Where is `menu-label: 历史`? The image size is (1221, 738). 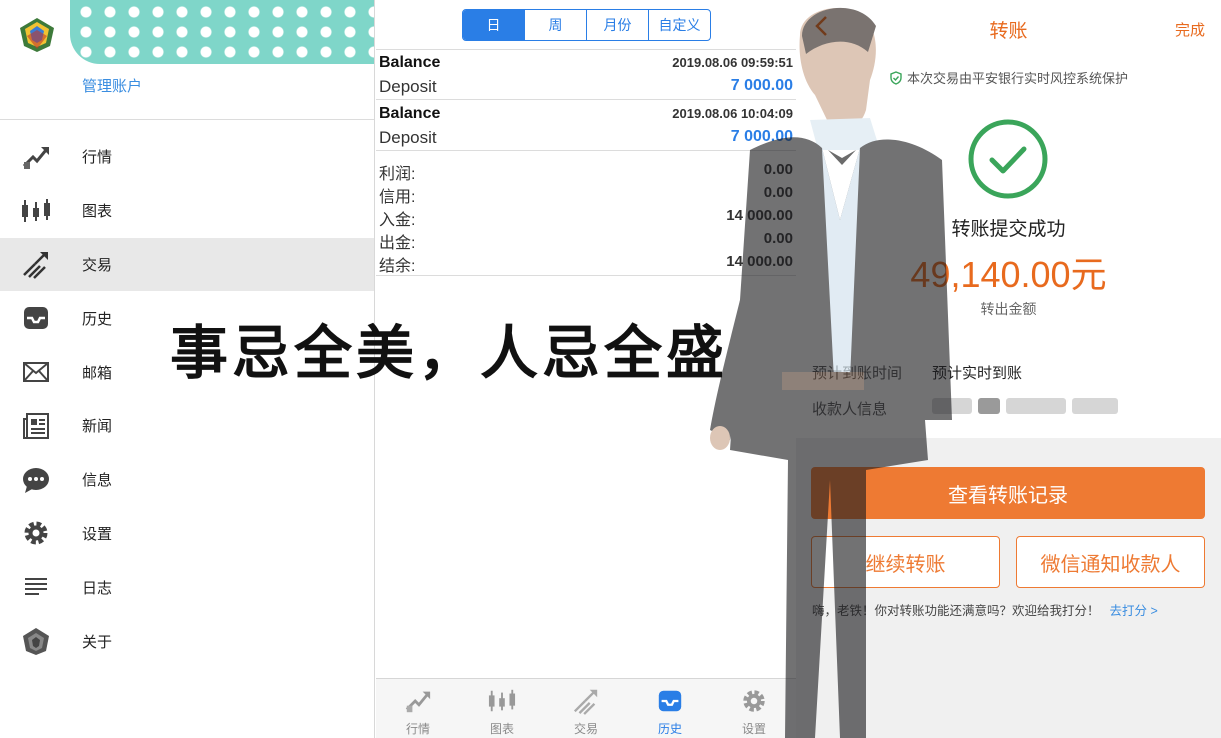
menu-label: 历史 is located at coordinates (97, 319).